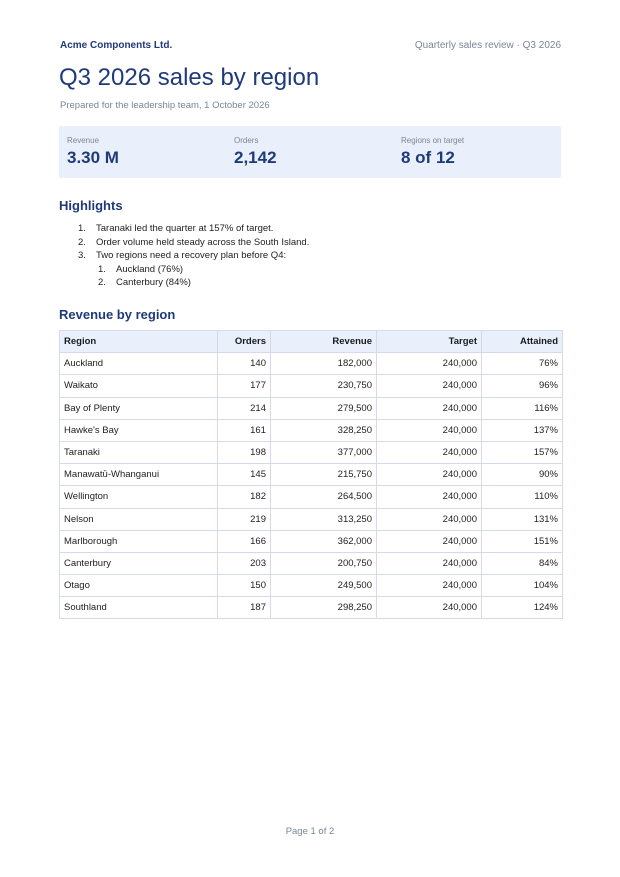 This screenshot has width=620, height=877. I want to click on list-number: 3., so click(82, 255).